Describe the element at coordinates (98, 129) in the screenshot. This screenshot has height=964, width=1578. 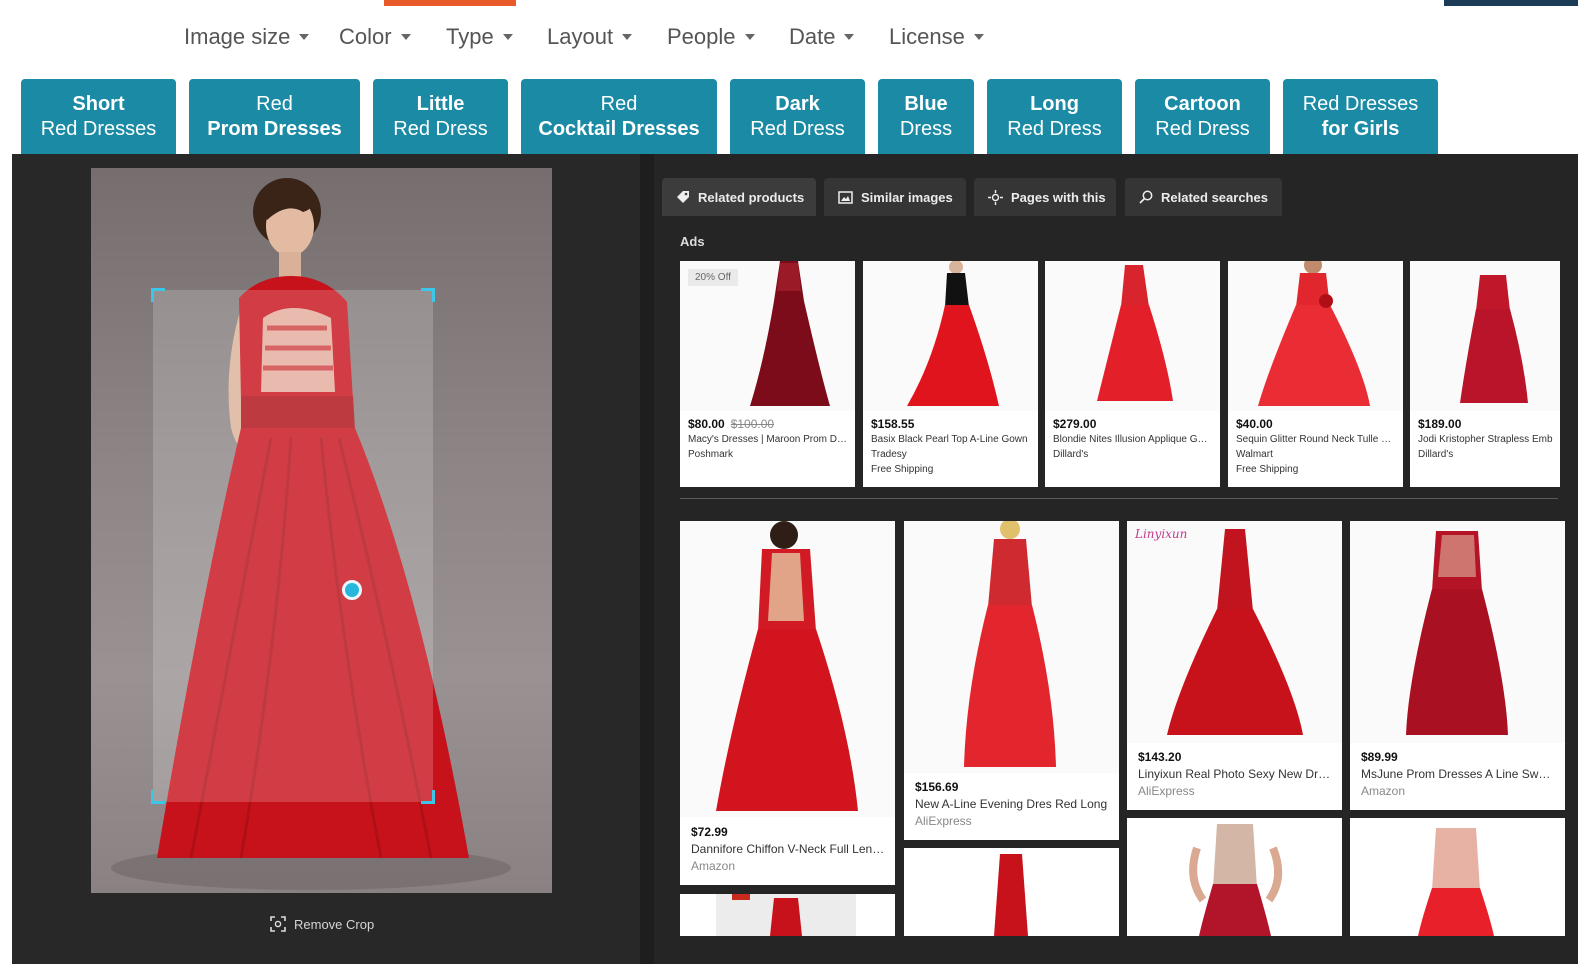
I see `chip-line2: Red Dresses` at that location.